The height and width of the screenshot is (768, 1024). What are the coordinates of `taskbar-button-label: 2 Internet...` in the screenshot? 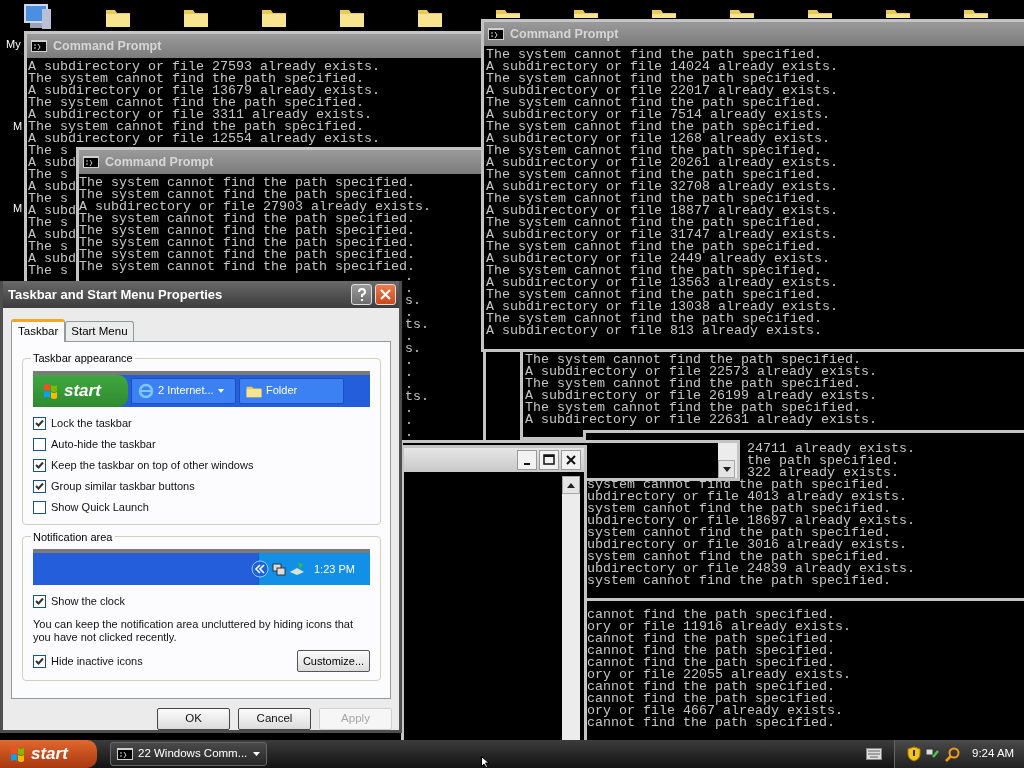 It's located at (186, 391).